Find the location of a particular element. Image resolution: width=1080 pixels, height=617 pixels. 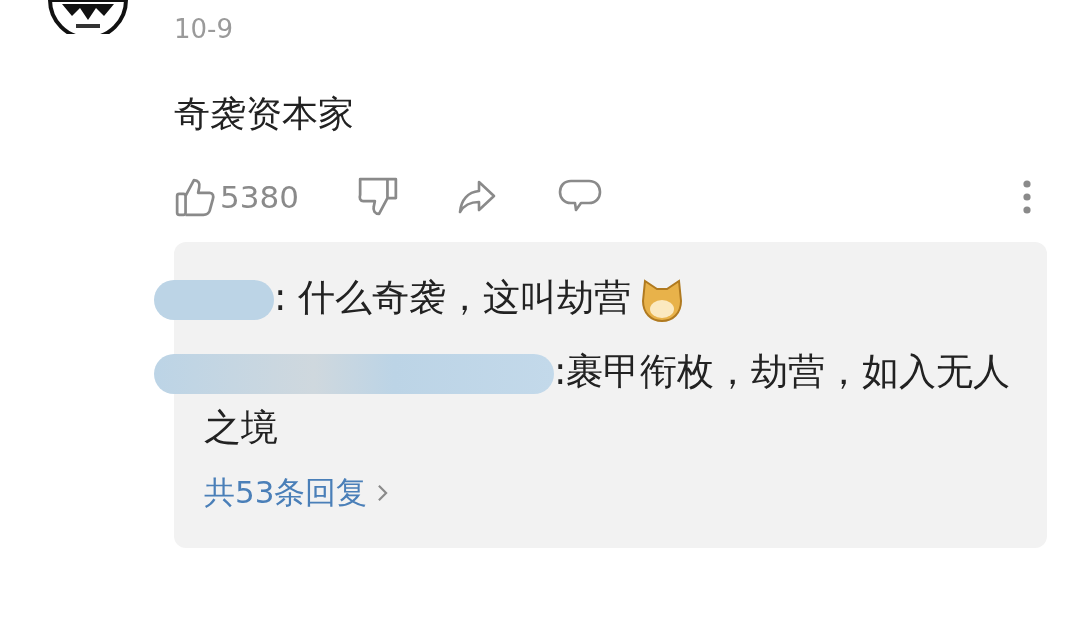

reply-text: :裹甲衔枚，劫营，如入无人之境 is located at coordinates (610, 400).